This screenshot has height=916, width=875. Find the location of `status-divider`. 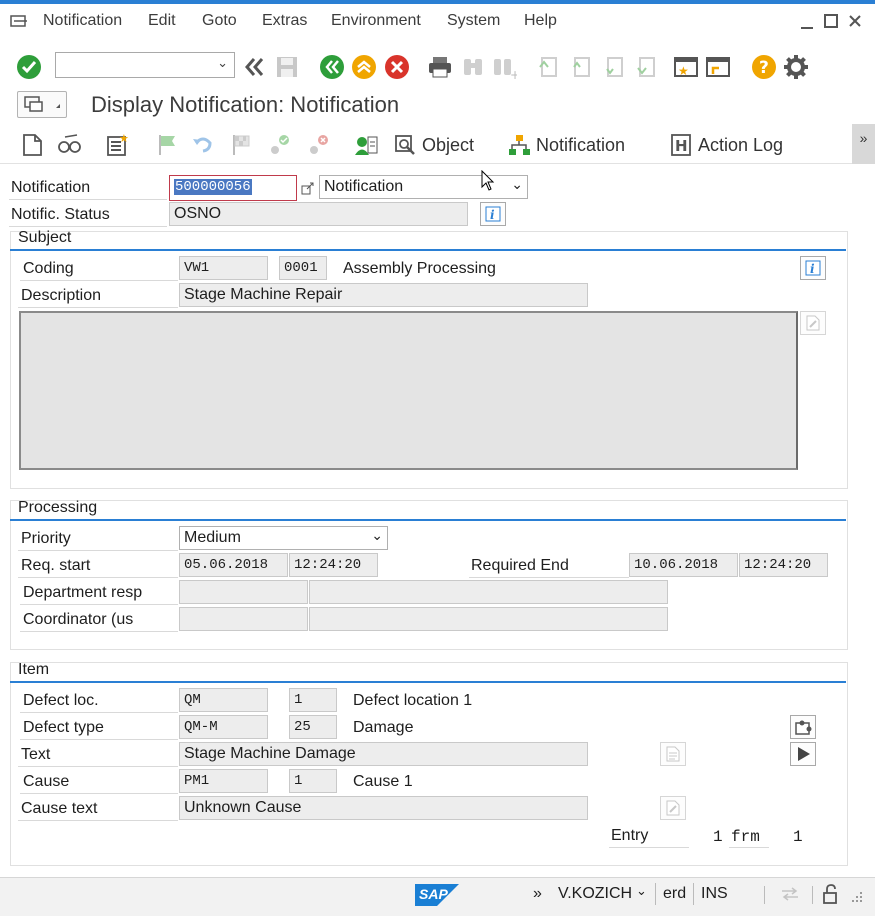

status-divider is located at coordinates (655, 894).